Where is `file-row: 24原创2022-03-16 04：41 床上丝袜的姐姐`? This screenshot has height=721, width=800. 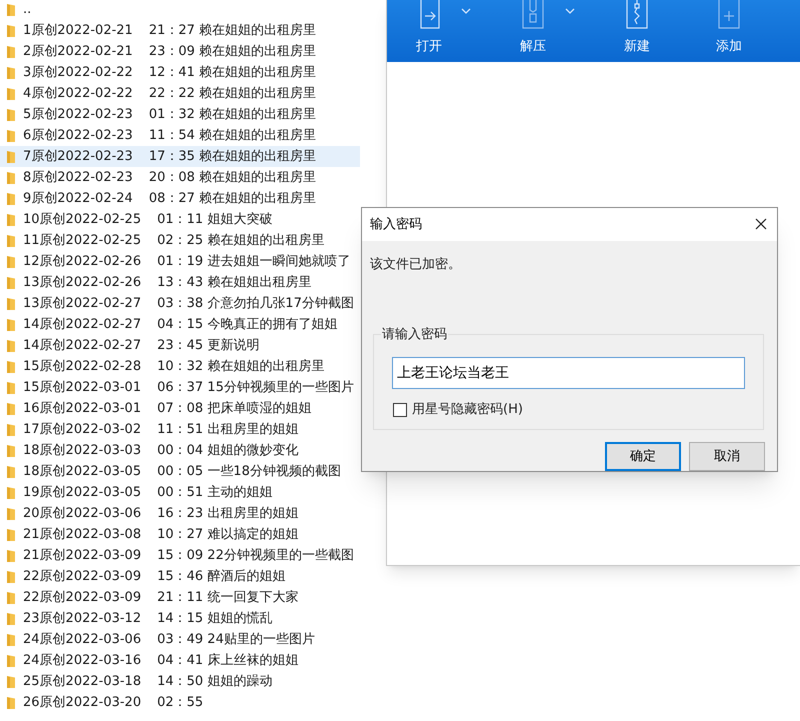 file-row: 24原创2022-03-16 04：41 床上丝袜的姐姐 is located at coordinates (180, 660).